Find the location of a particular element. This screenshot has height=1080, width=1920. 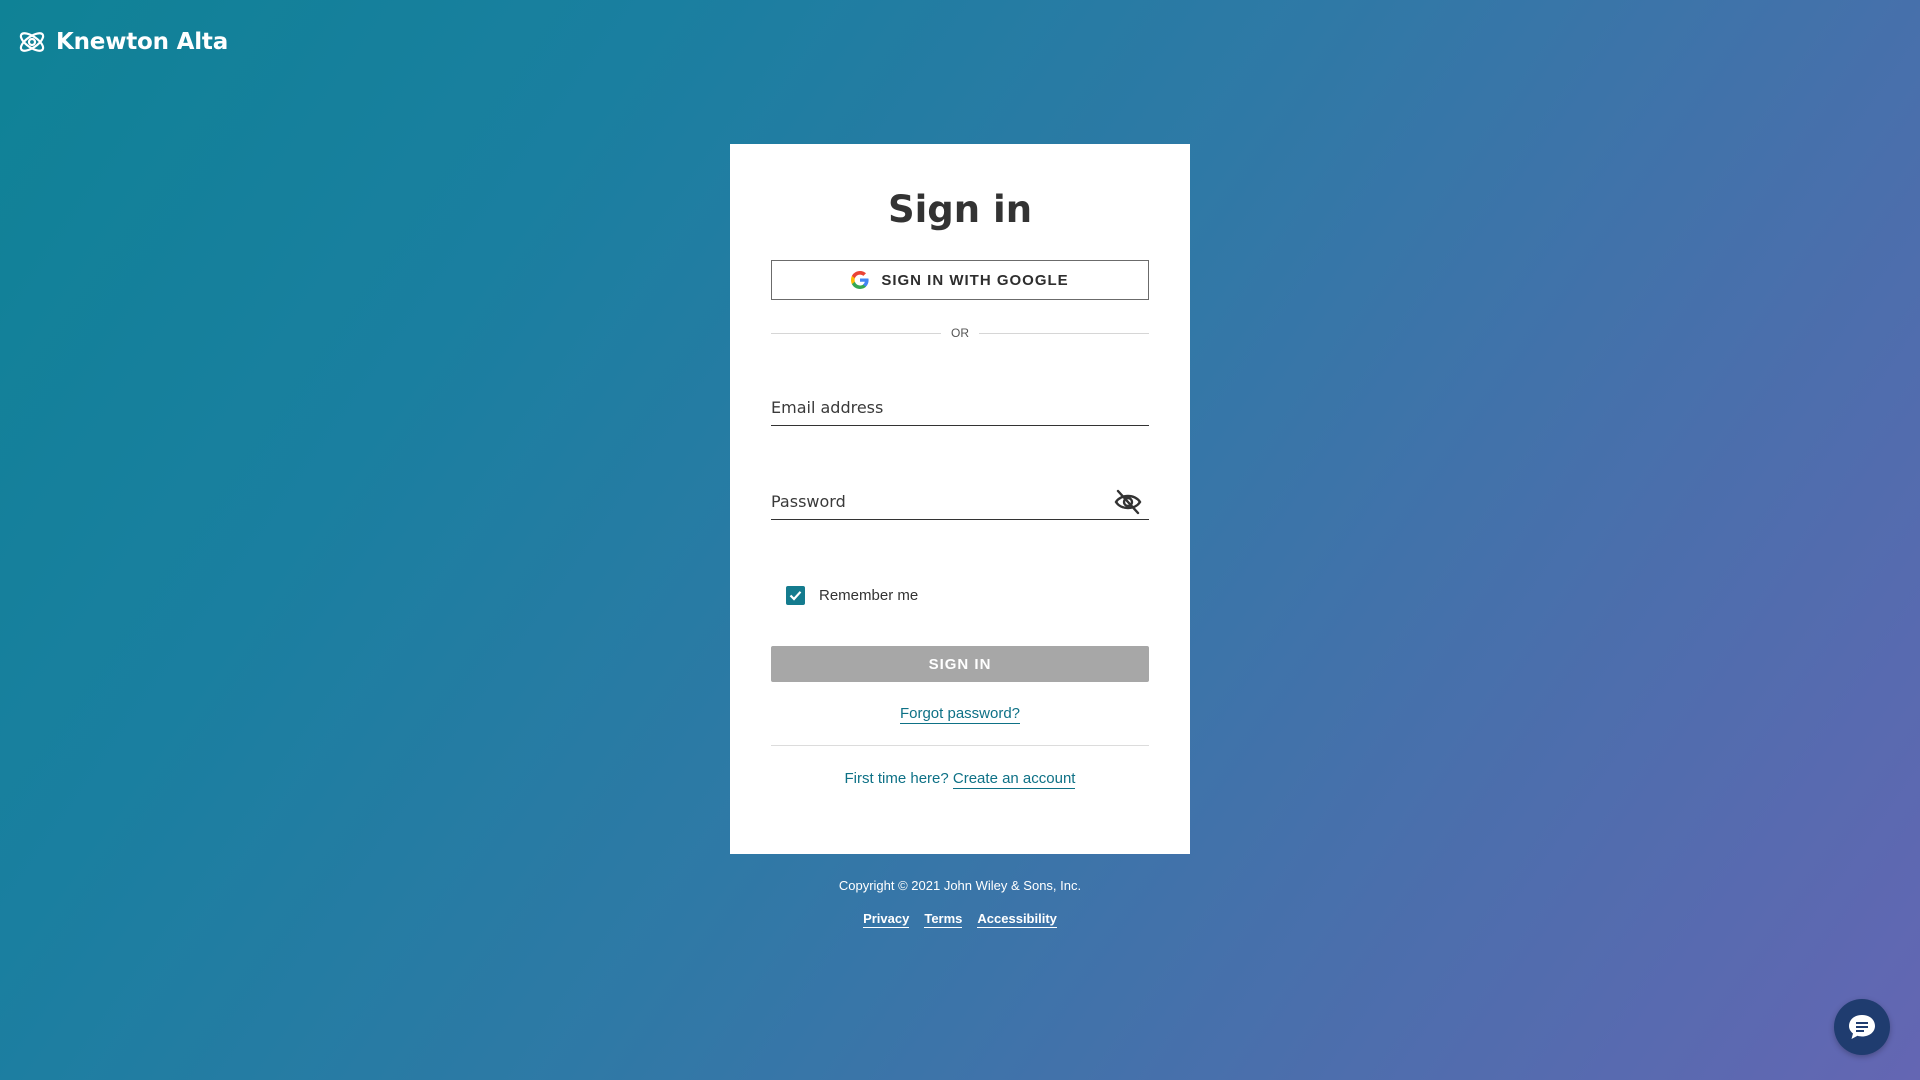

checkmark-icon is located at coordinates (795, 596).